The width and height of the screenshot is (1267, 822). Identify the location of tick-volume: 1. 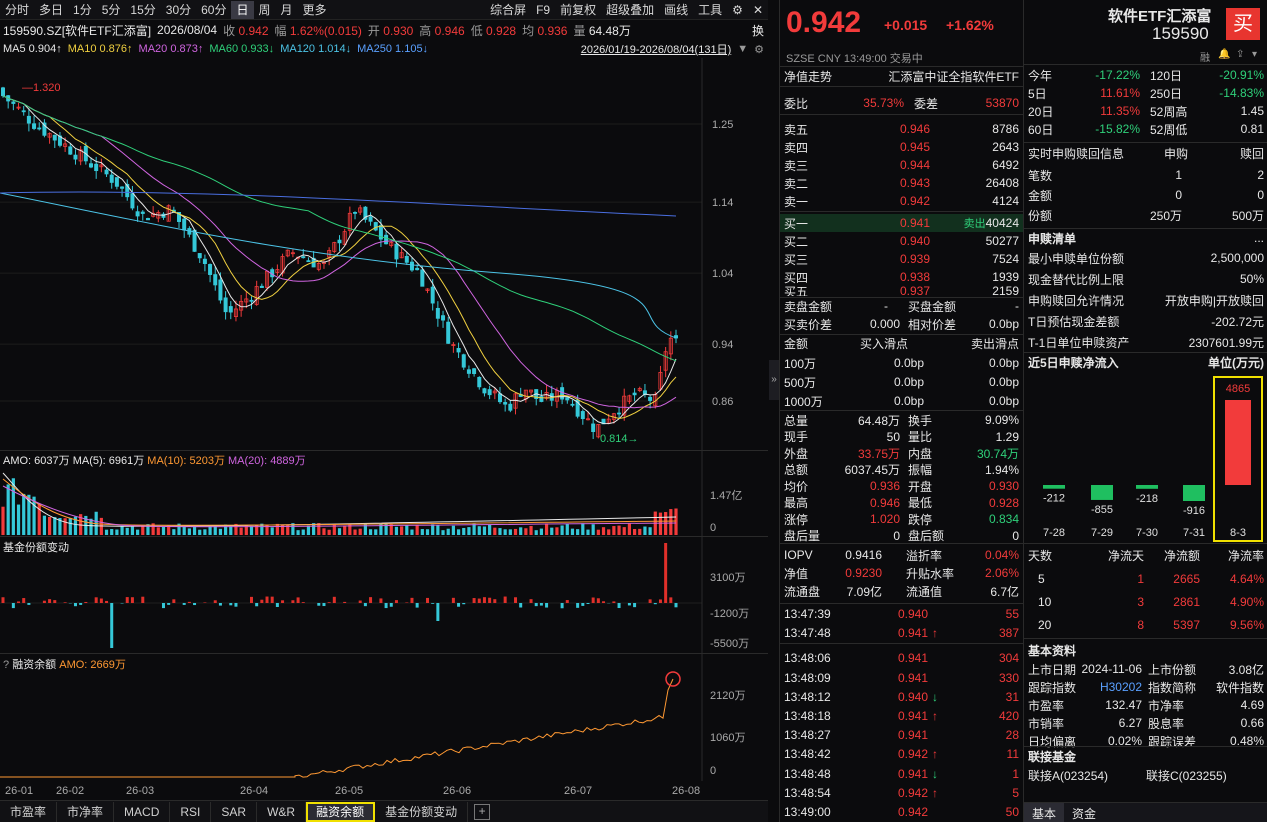
(1015, 773).